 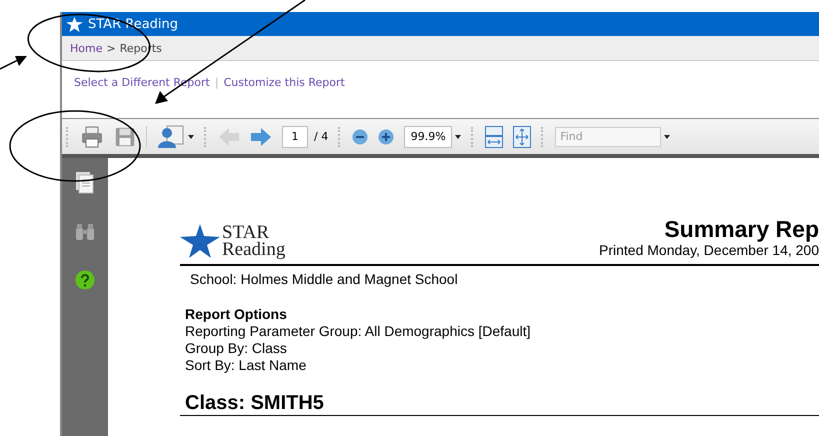 What do you see at coordinates (428, 137) in the screenshot?
I see `zoom-field: 99.9%` at bounding box center [428, 137].